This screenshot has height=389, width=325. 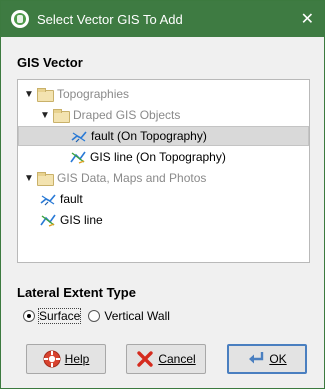 I want to click on tree-item-fault: fault, so click(x=61, y=199).